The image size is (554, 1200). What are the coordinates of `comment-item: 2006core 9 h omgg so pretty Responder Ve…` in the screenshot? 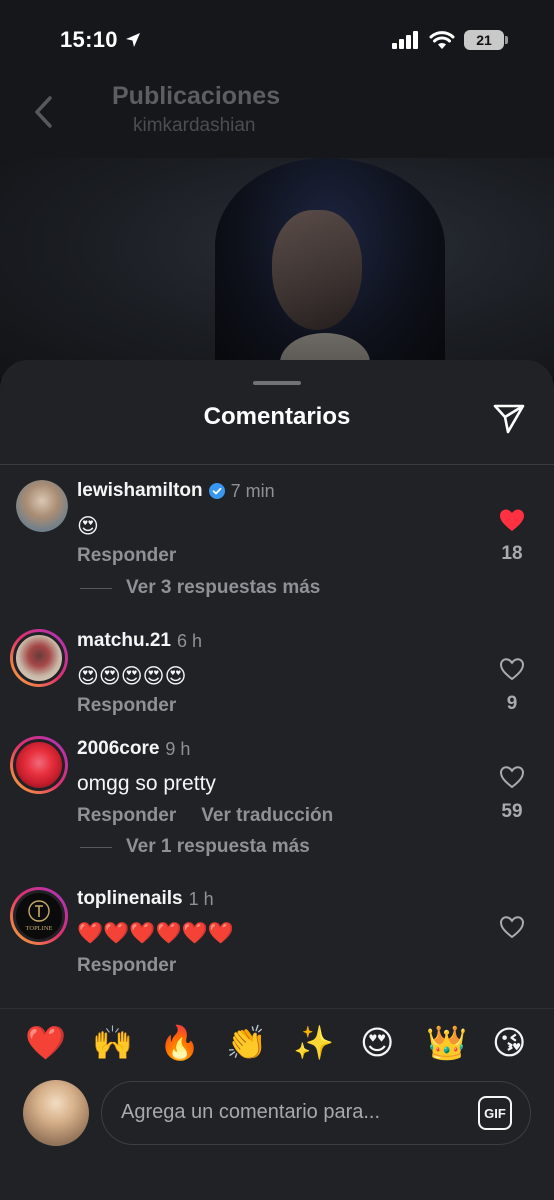 It's located at (277, 802).